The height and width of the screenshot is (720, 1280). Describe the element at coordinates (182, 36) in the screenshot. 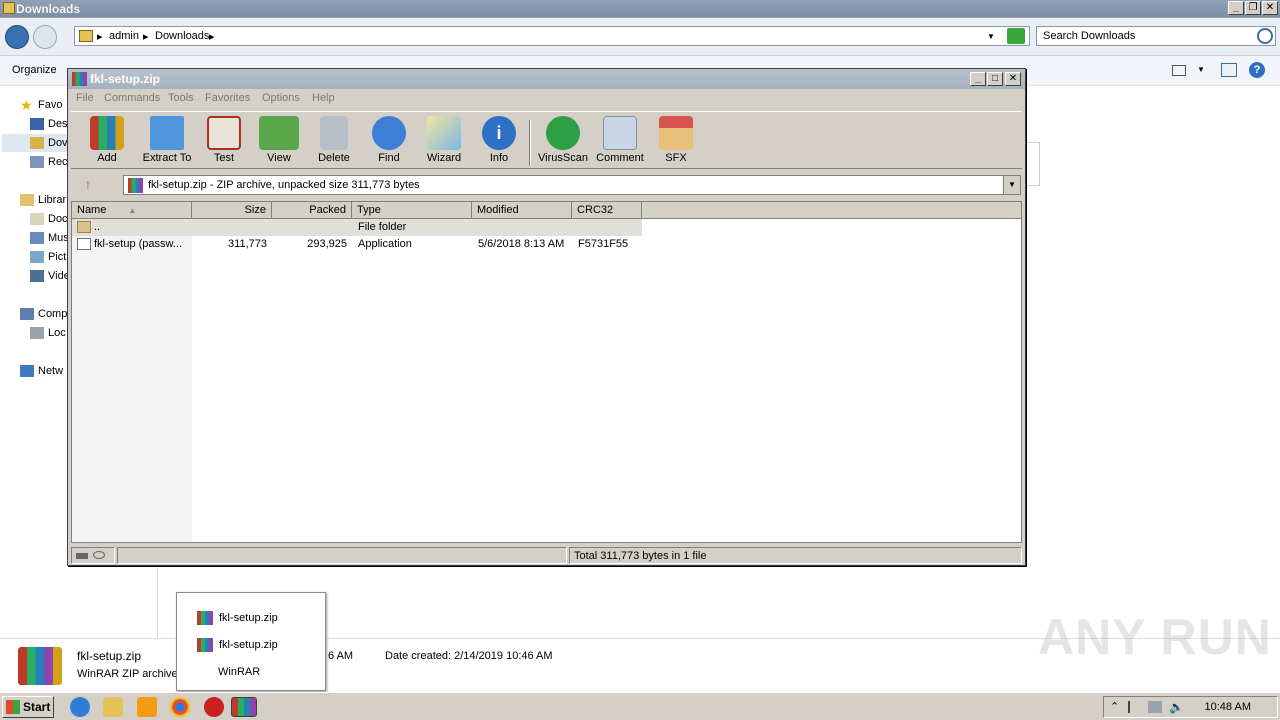

I see `breadcrumb-downloads: Downloads` at that location.